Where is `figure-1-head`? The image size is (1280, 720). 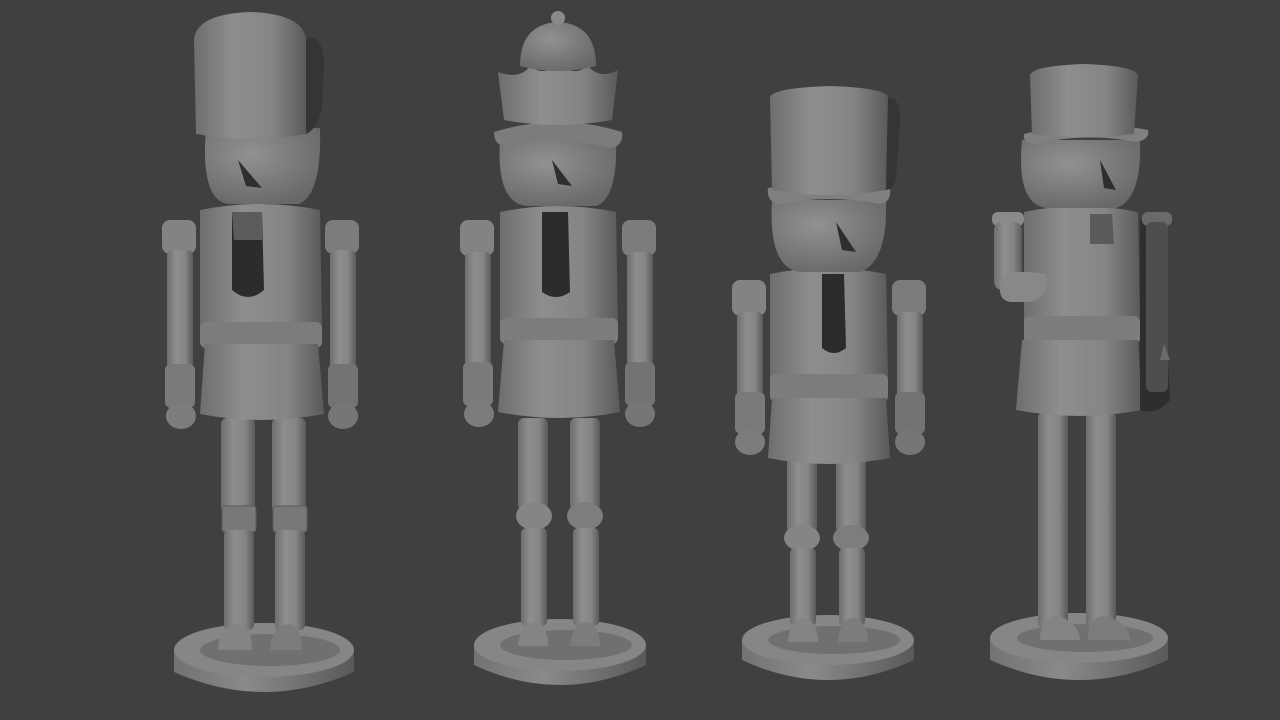
figure-1-head is located at coordinates (259, 108).